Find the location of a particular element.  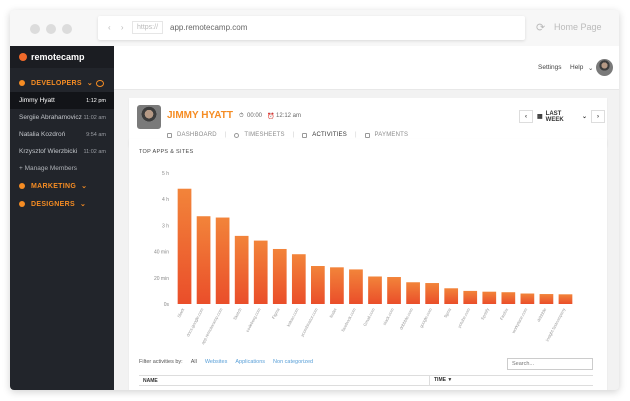

group-marketing: MARKETING ⌄ is located at coordinates (62, 186).